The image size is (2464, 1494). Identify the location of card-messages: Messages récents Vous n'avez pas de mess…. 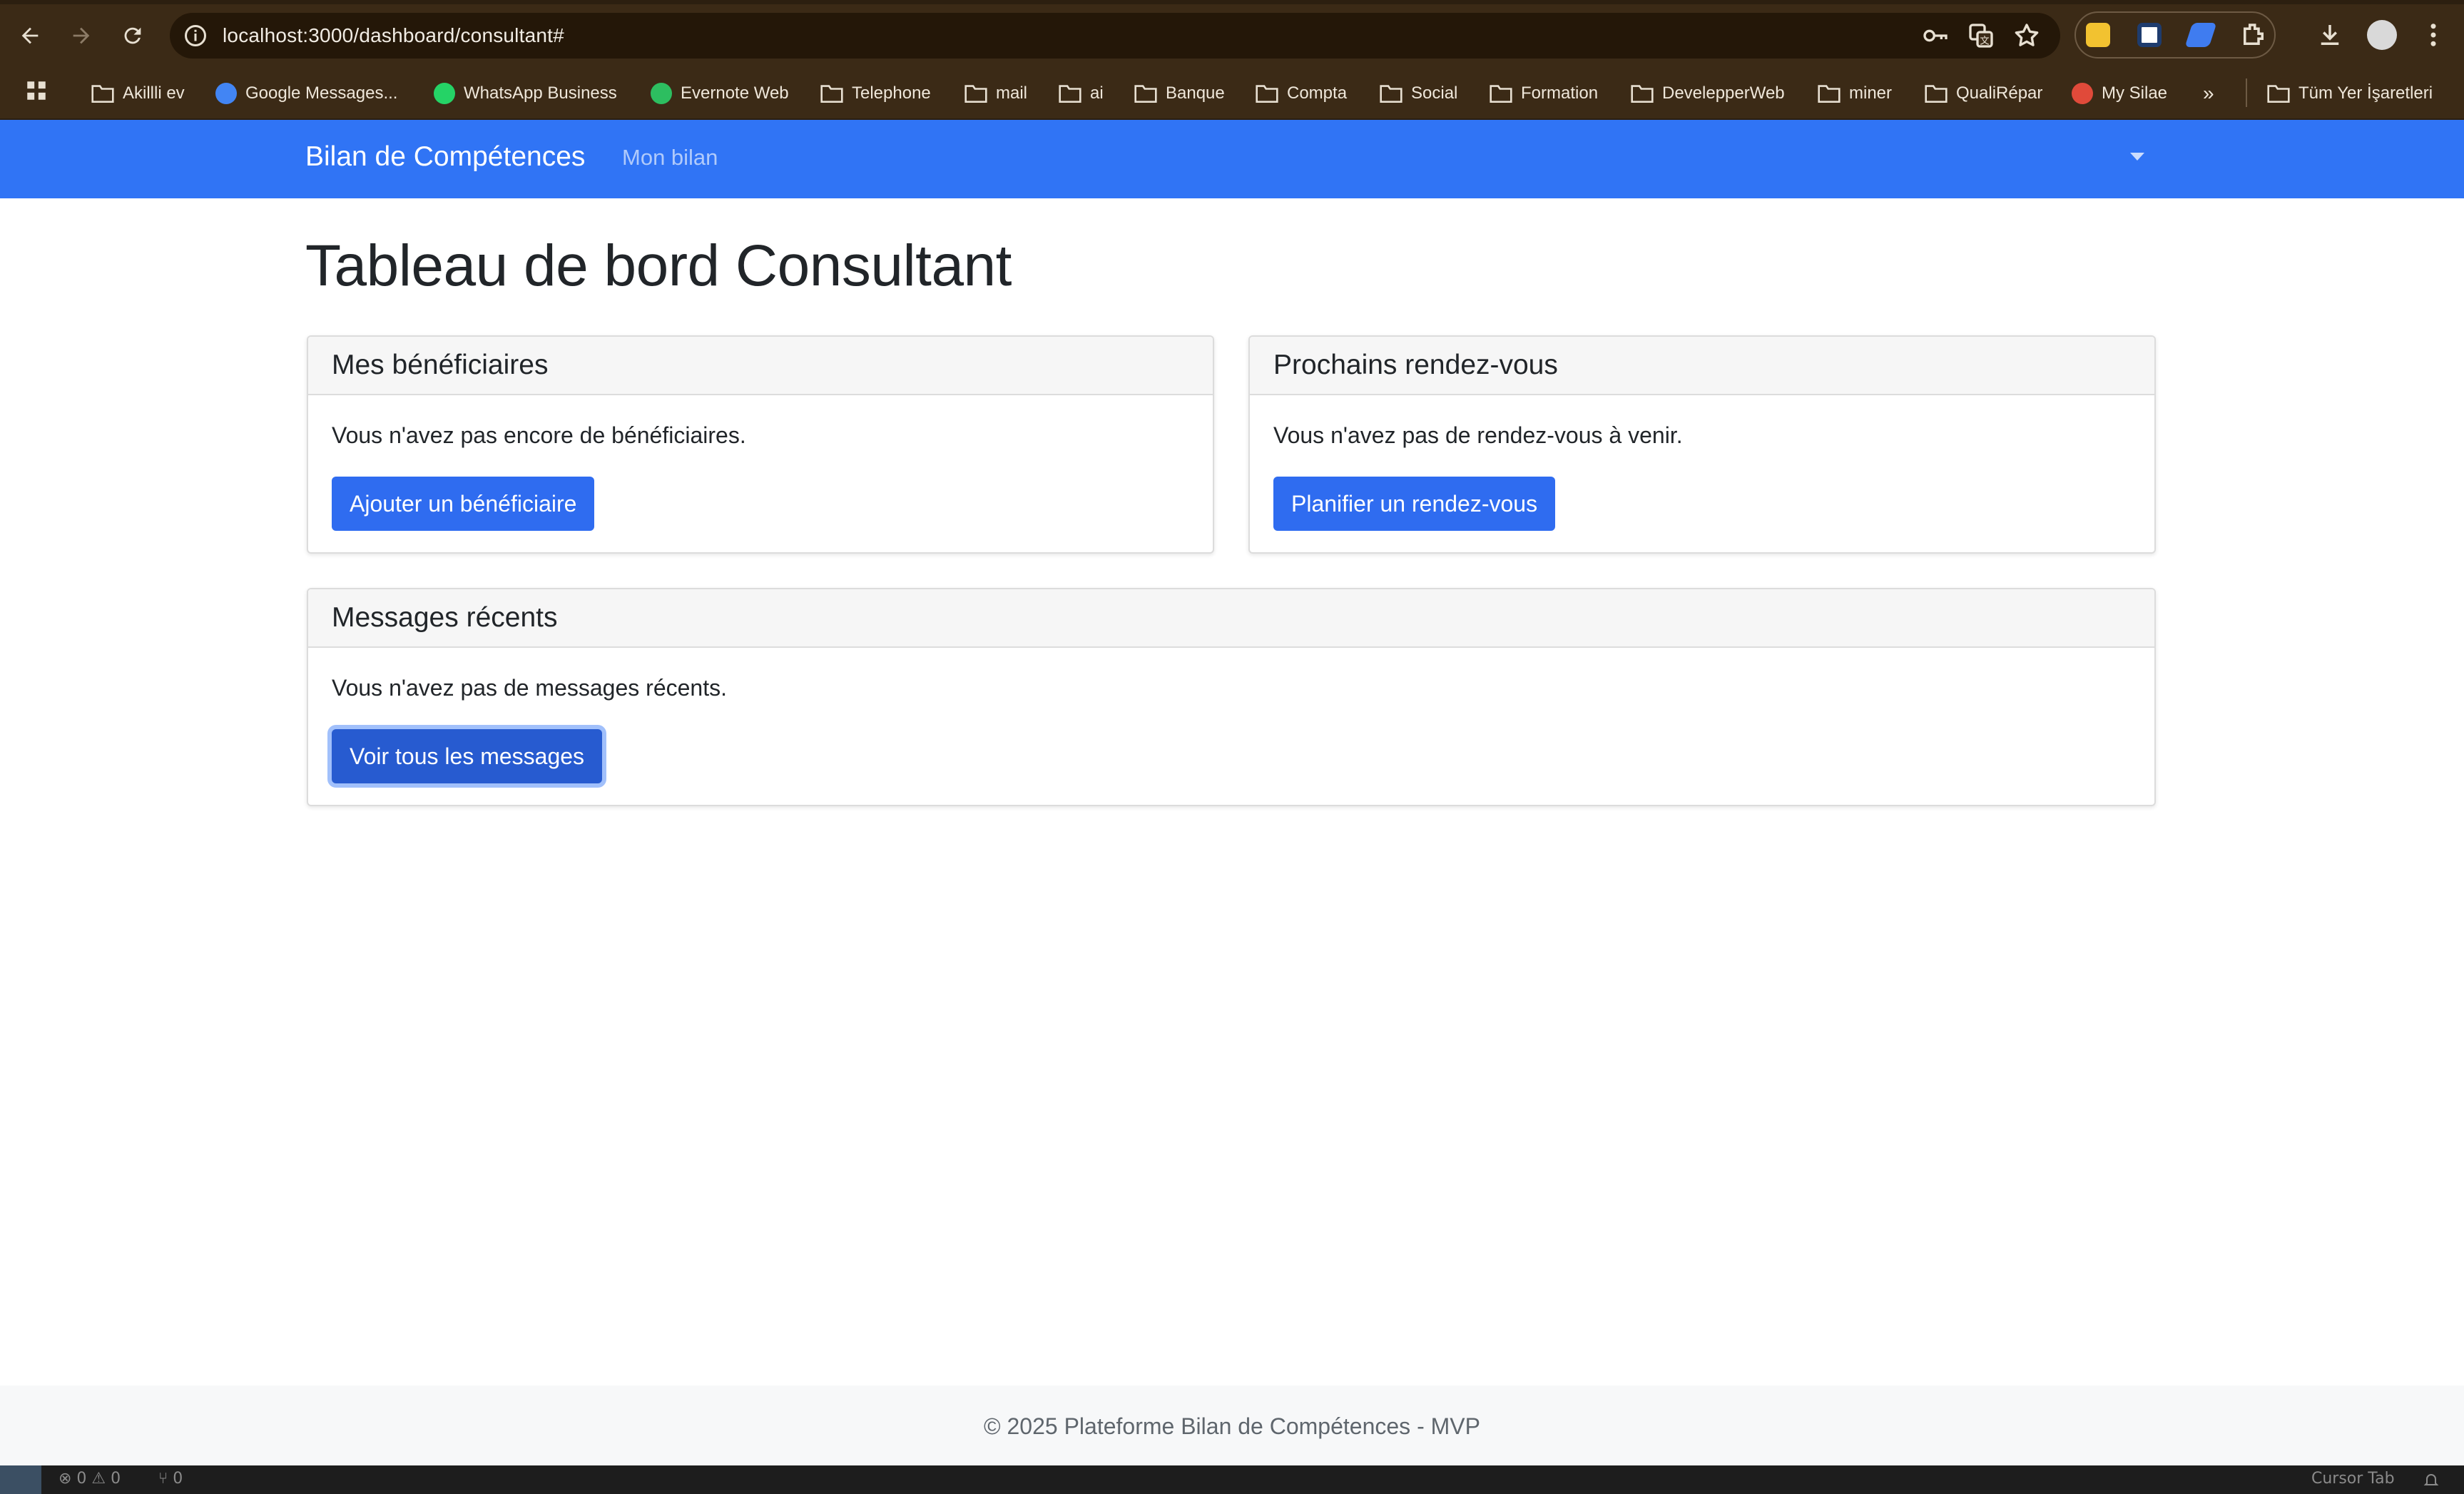
(1231, 697).